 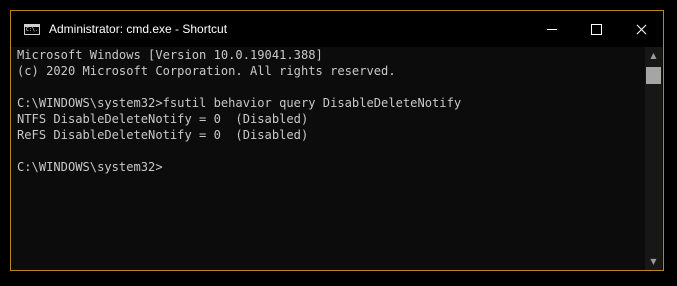 I want to click on scrollbar-thumb, so click(x=653, y=75).